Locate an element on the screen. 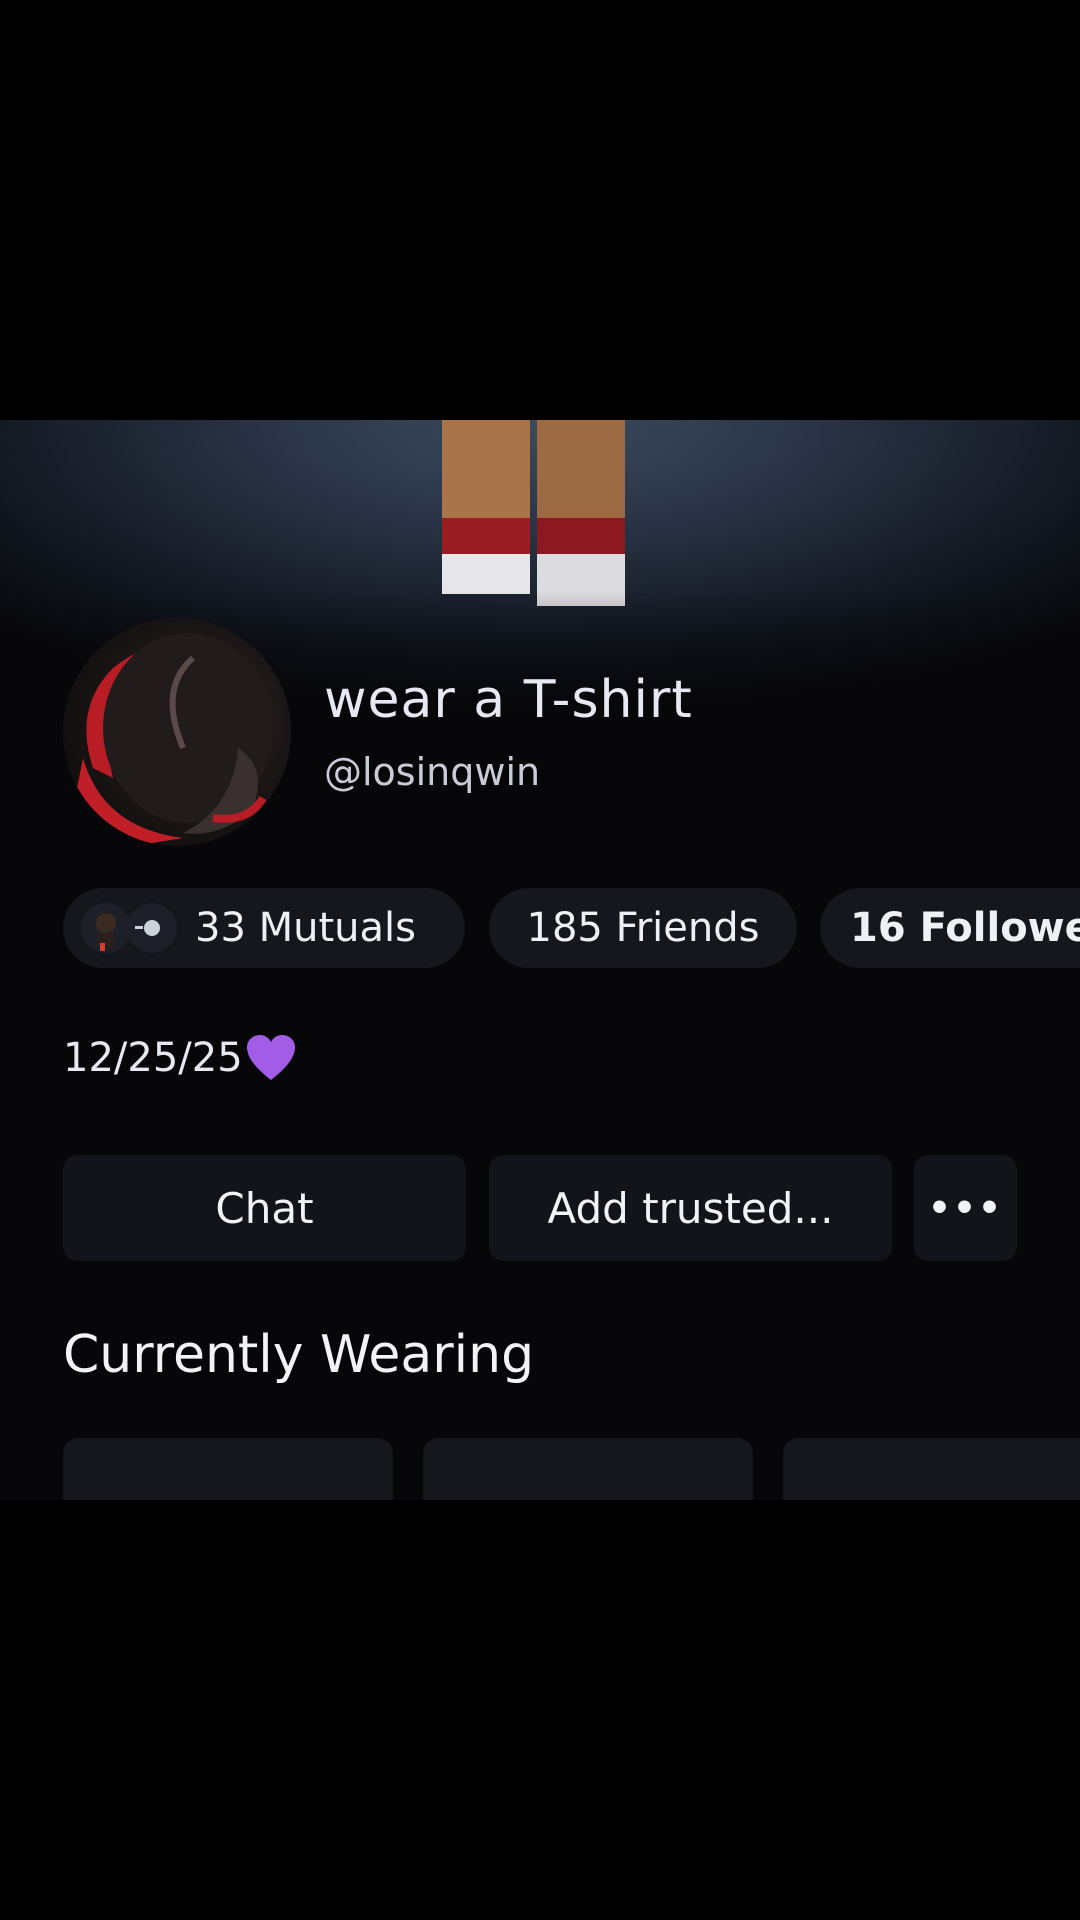  friends-count: 185 Friends is located at coordinates (643, 928).